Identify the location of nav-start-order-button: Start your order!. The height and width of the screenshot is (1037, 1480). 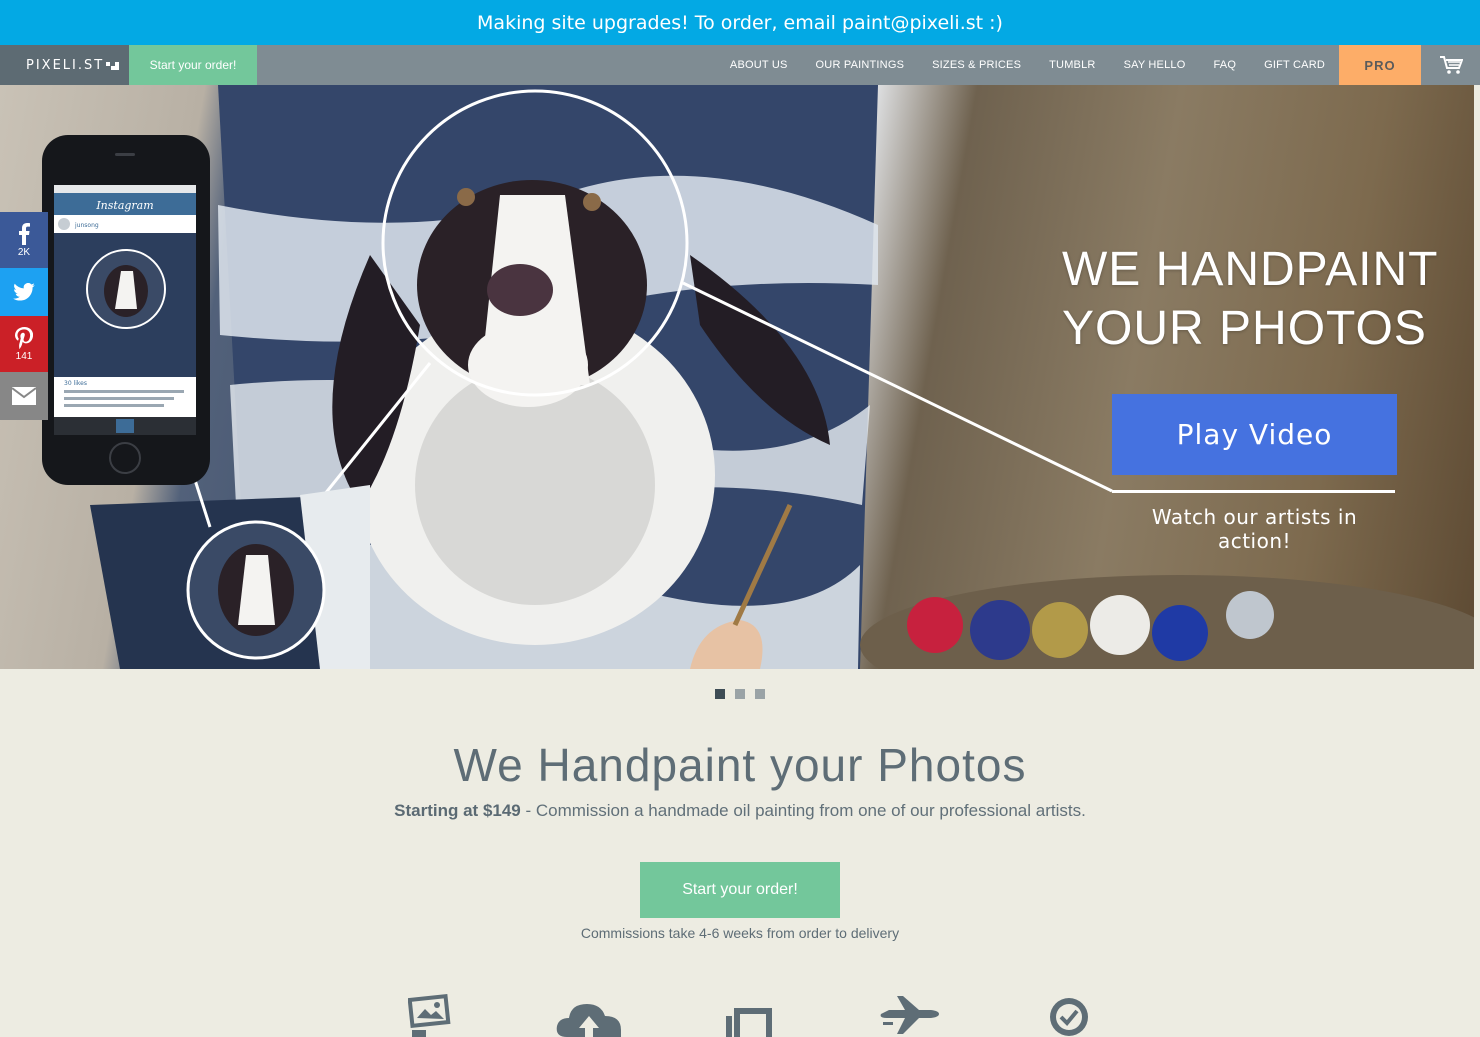
(193, 65).